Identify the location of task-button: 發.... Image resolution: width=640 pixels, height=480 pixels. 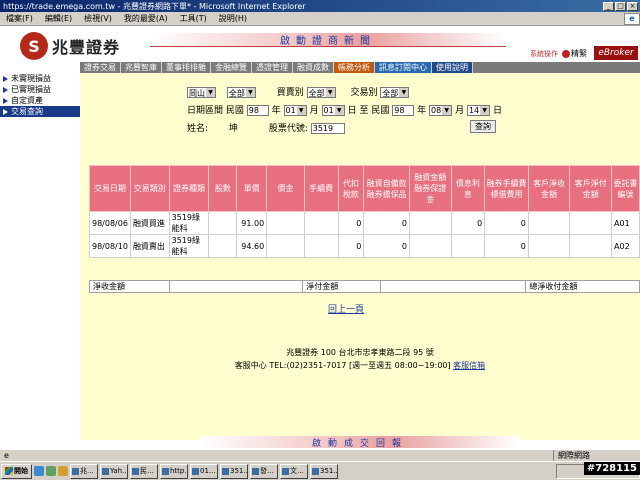
(264, 471).